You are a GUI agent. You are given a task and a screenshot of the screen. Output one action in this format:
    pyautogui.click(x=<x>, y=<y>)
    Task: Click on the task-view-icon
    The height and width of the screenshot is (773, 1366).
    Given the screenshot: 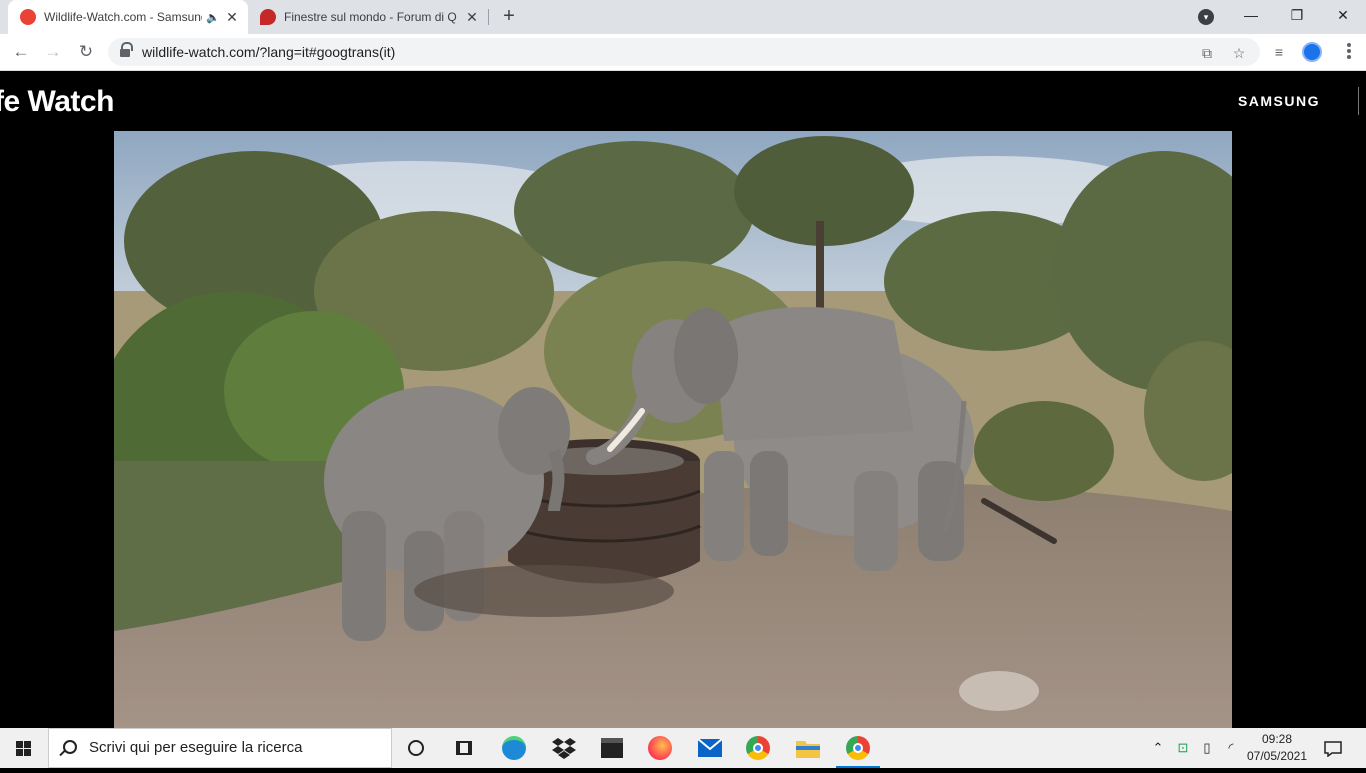 What is the action you would take?
    pyautogui.click(x=464, y=748)
    